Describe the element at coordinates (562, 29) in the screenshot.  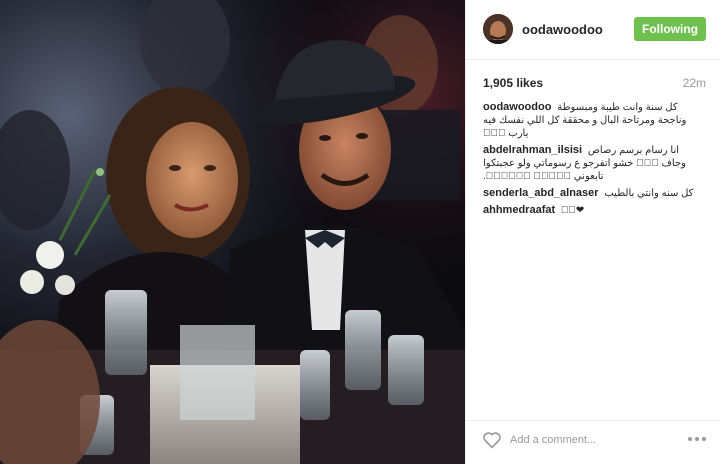
I see `author-username: oodawoodoo` at that location.